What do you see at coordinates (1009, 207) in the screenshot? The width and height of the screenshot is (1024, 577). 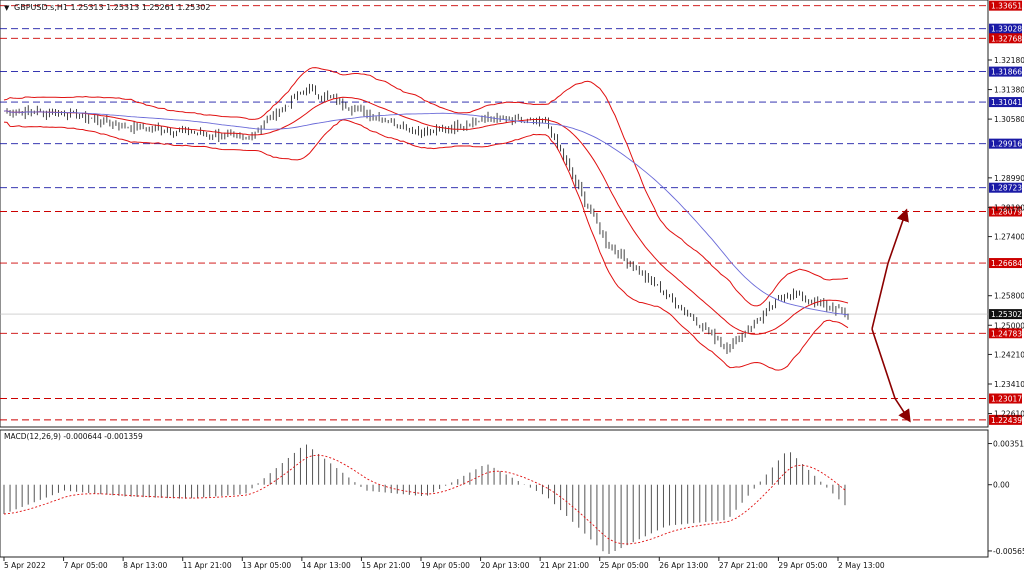 I see `price-tick-label: 1.28190` at bounding box center [1009, 207].